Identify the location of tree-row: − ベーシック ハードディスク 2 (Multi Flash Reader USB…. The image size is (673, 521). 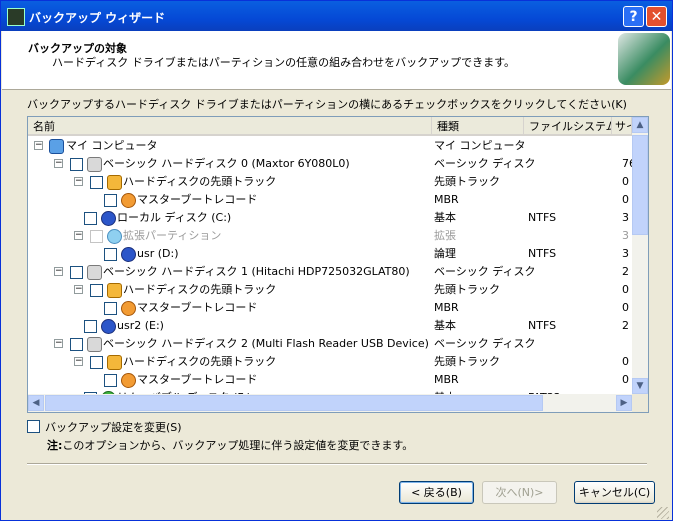
(330, 344).